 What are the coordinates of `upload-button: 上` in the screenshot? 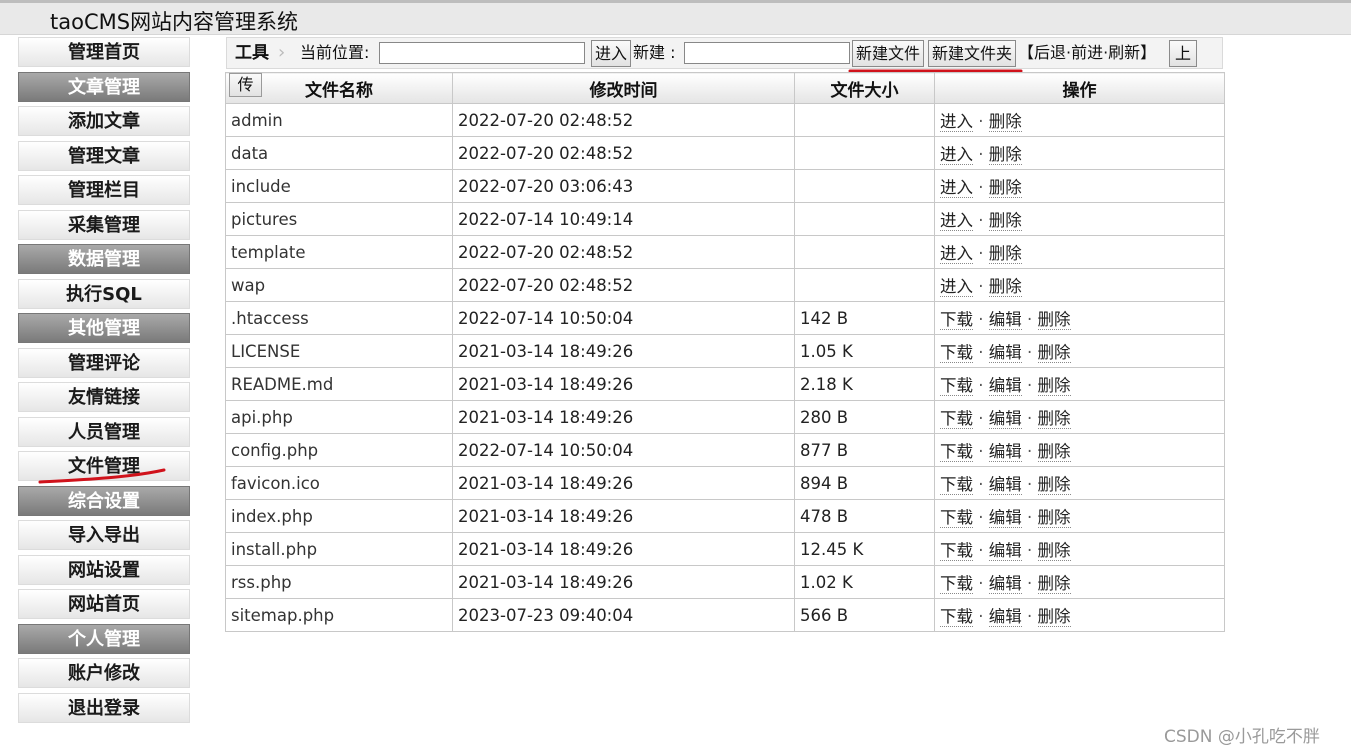 It's located at (1183, 53).